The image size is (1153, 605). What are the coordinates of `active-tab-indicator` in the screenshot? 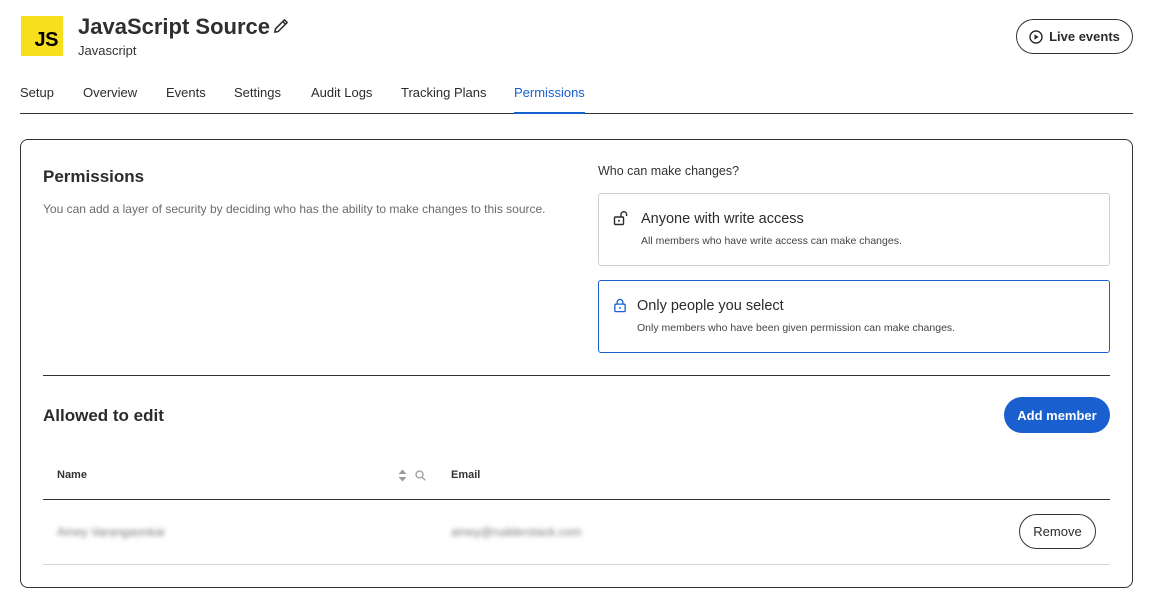 It's located at (549, 113).